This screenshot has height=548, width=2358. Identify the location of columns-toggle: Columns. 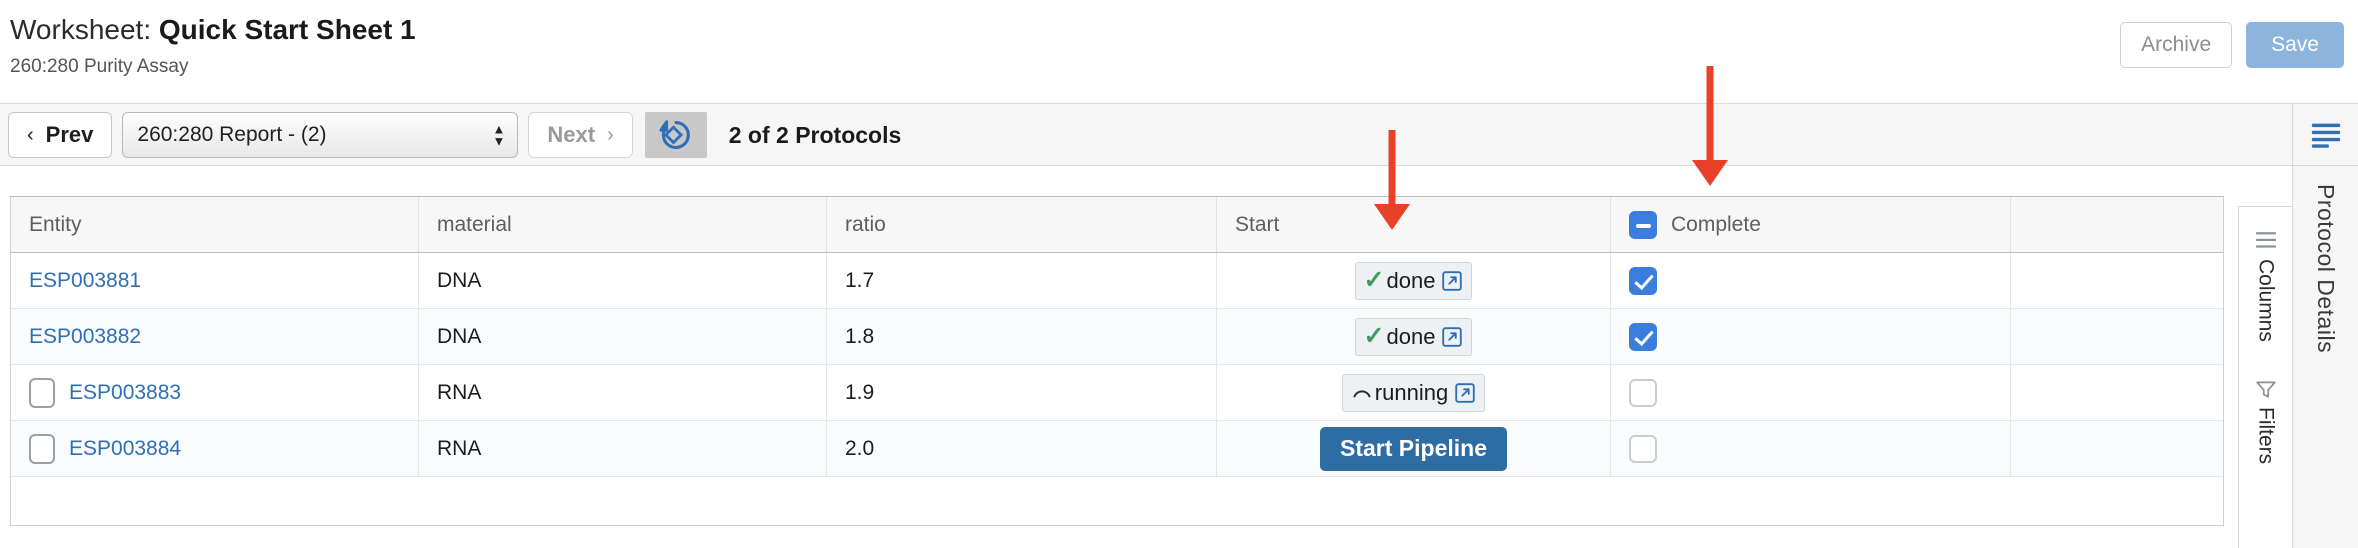
(2266, 286).